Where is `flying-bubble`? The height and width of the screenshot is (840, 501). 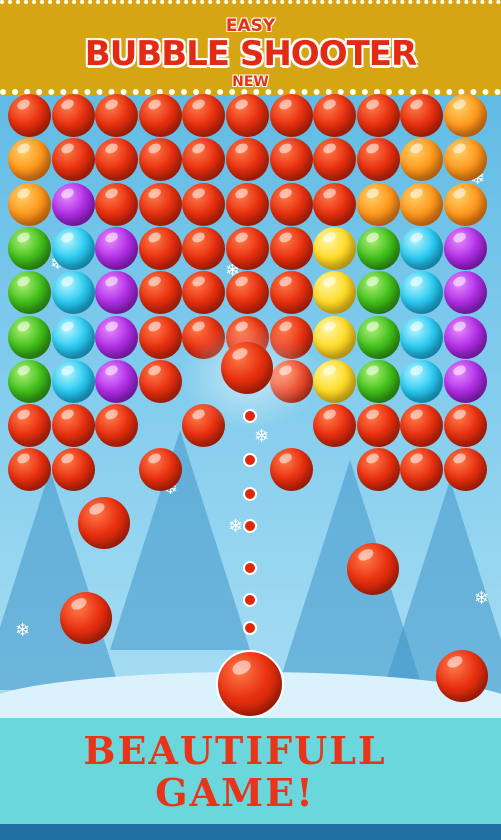
flying-bubble is located at coordinates (247, 368).